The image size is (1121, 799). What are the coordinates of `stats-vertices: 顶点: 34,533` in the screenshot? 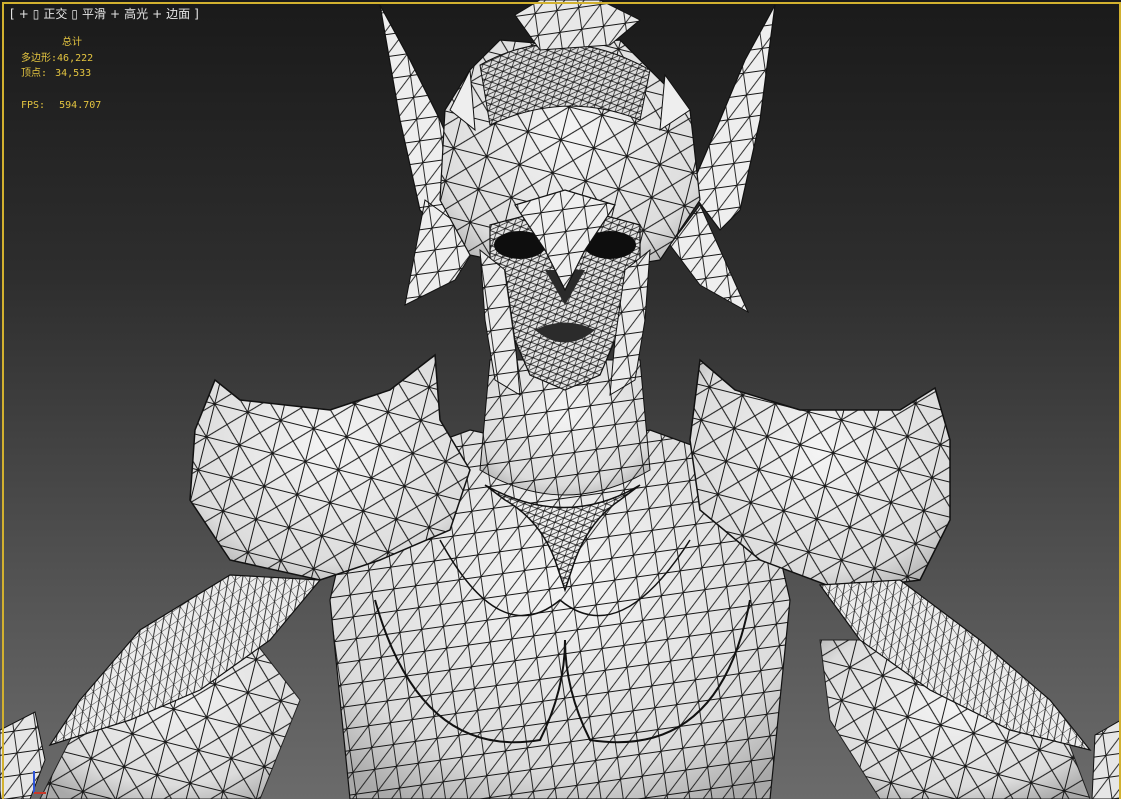 It's located at (56, 74).